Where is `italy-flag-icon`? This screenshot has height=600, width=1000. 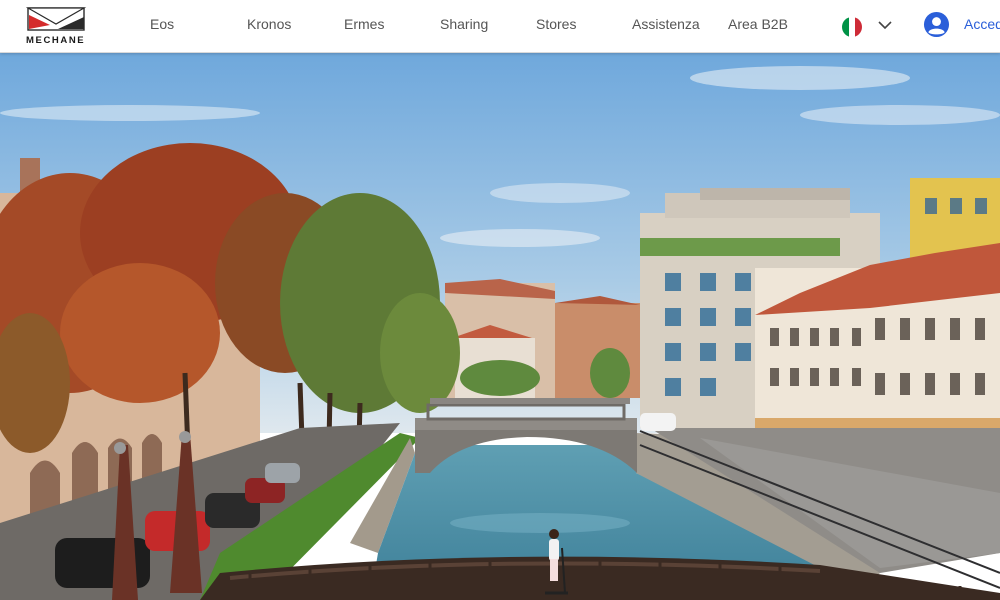 italy-flag-icon is located at coordinates (852, 27).